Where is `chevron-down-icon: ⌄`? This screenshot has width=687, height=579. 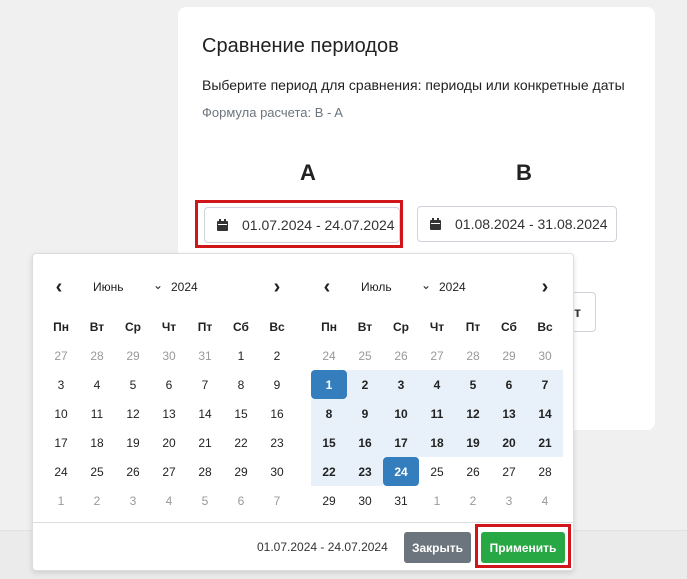 chevron-down-icon: ⌄ is located at coordinates (158, 285).